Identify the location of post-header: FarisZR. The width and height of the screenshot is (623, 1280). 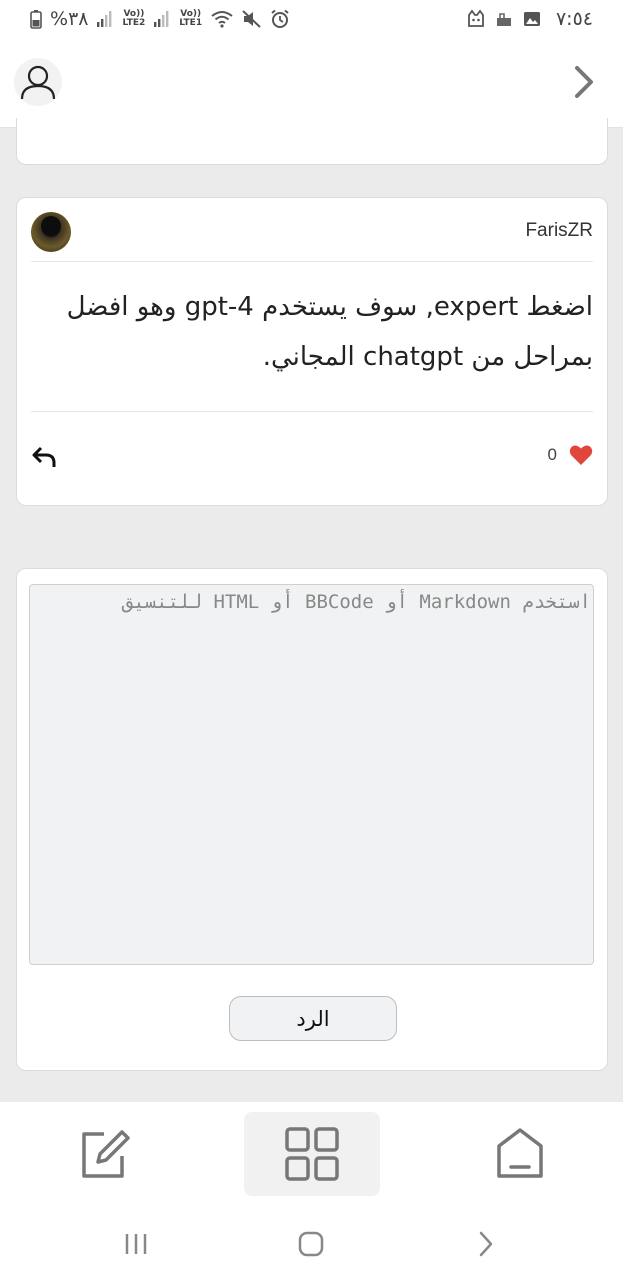
(312, 236).